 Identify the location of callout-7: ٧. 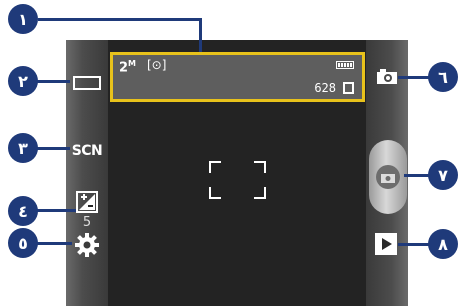
(443, 175).